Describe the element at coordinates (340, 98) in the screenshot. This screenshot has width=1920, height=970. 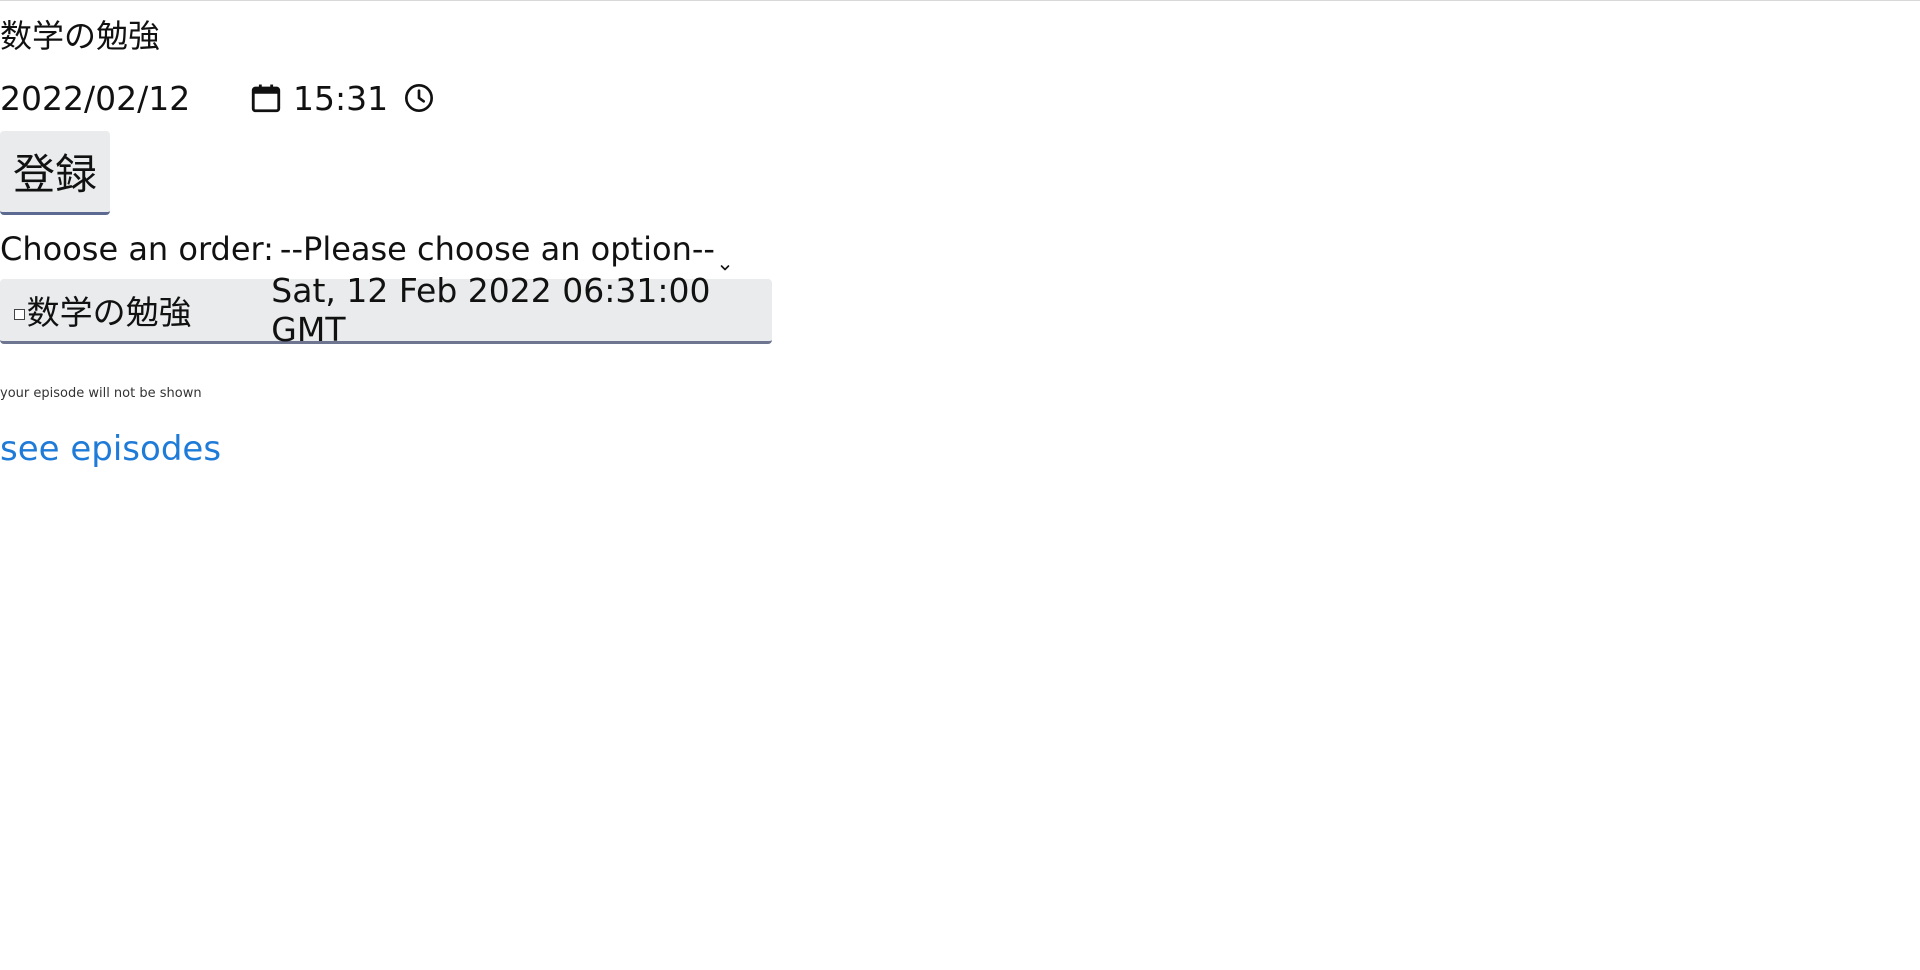
I see `time-input: 15:31` at that location.